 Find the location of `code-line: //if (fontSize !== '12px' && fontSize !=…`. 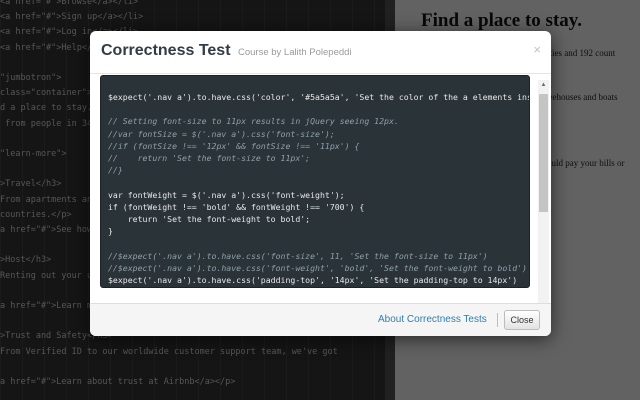

code-line: //if (fontSize !== '12px' && fontSize !=… is located at coordinates (234, 145).